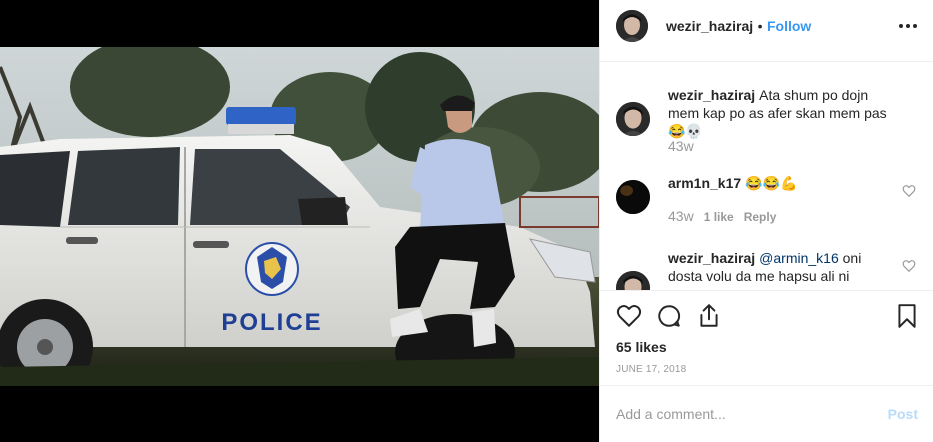  I want to click on reply-button: Reply, so click(760, 217).